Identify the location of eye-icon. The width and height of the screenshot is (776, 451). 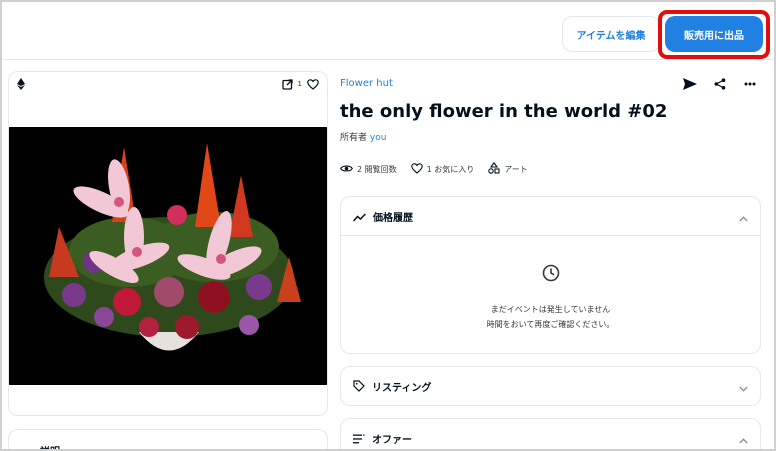
(346, 169).